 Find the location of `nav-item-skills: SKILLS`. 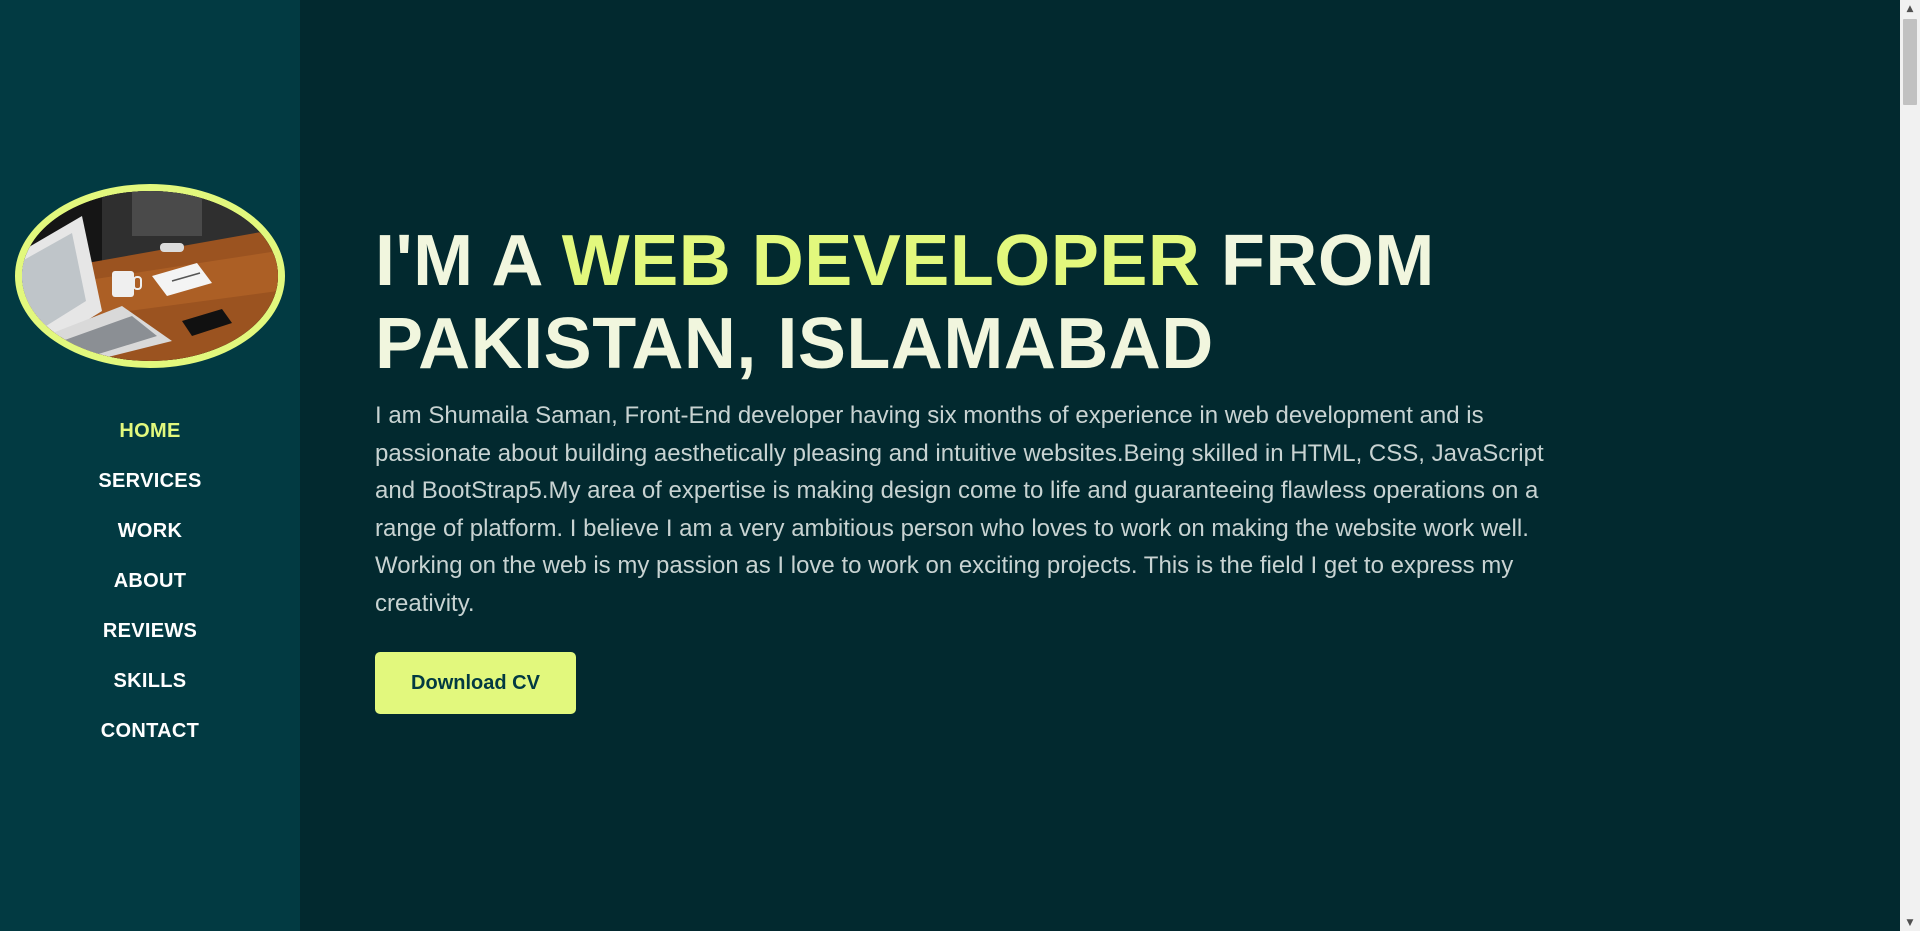

nav-item-skills: SKILLS is located at coordinates (150, 681).